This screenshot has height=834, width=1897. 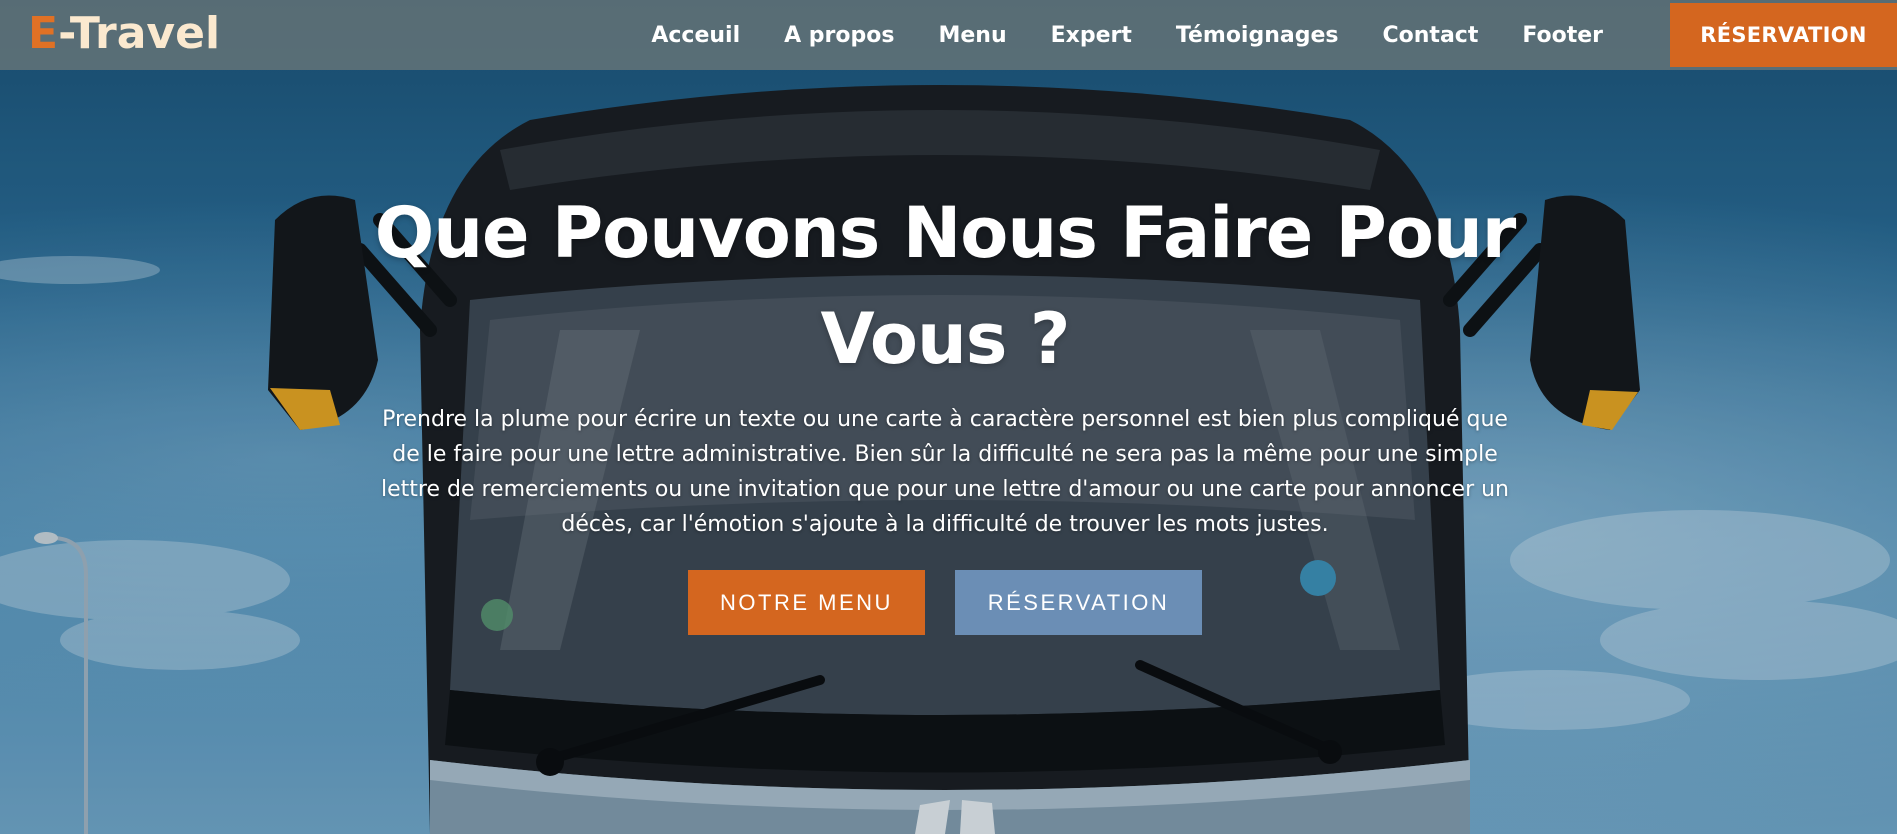 What do you see at coordinates (1078, 602) in the screenshot?
I see `reservation-hero-button: RÉSERVATION` at bounding box center [1078, 602].